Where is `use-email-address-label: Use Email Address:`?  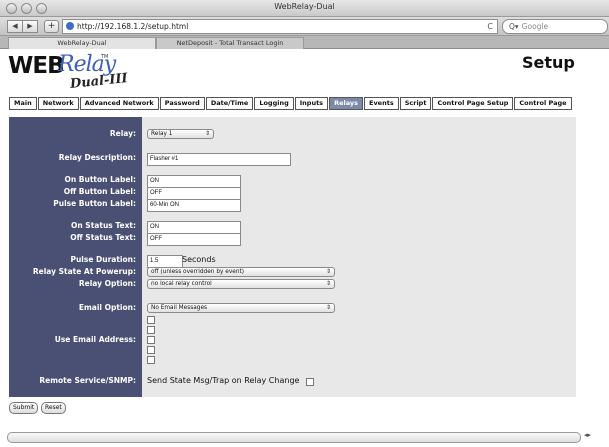
use-email-address-label: Use Email Address: is located at coordinates (95, 339).